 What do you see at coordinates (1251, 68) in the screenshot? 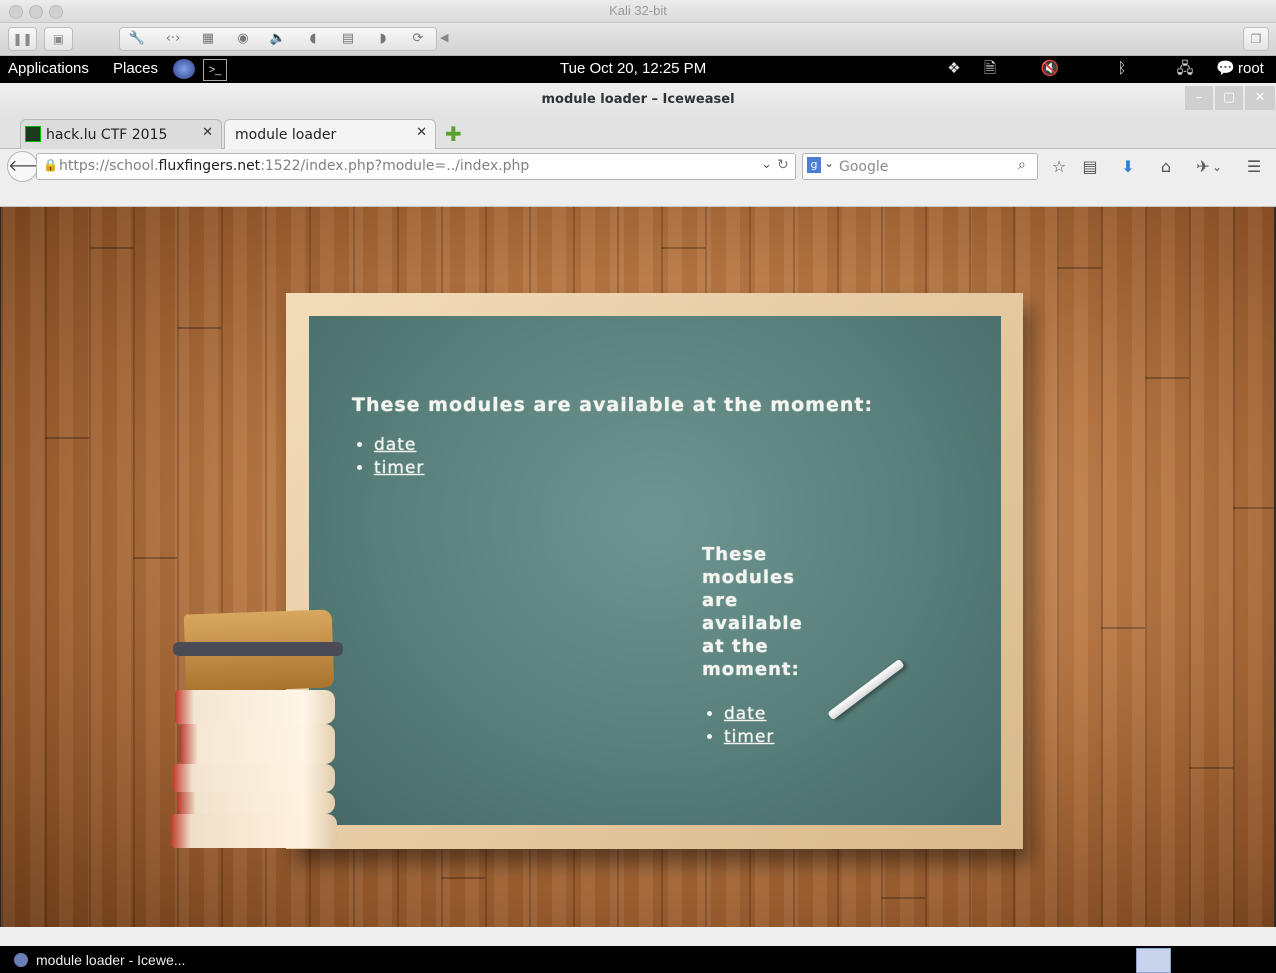
I see `user-menu: root` at bounding box center [1251, 68].